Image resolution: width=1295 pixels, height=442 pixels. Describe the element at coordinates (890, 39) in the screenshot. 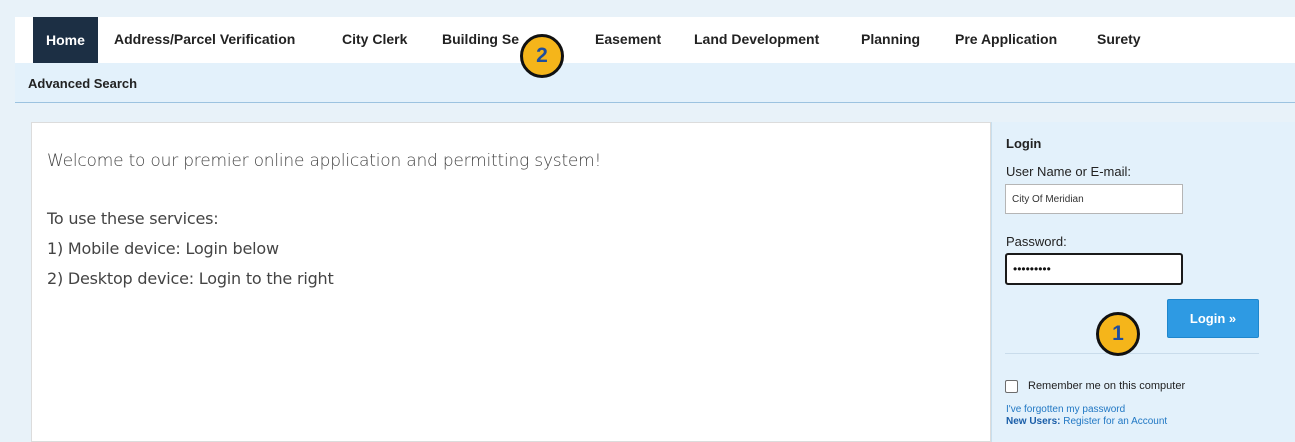

I see `tab-planning: Planning` at that location.